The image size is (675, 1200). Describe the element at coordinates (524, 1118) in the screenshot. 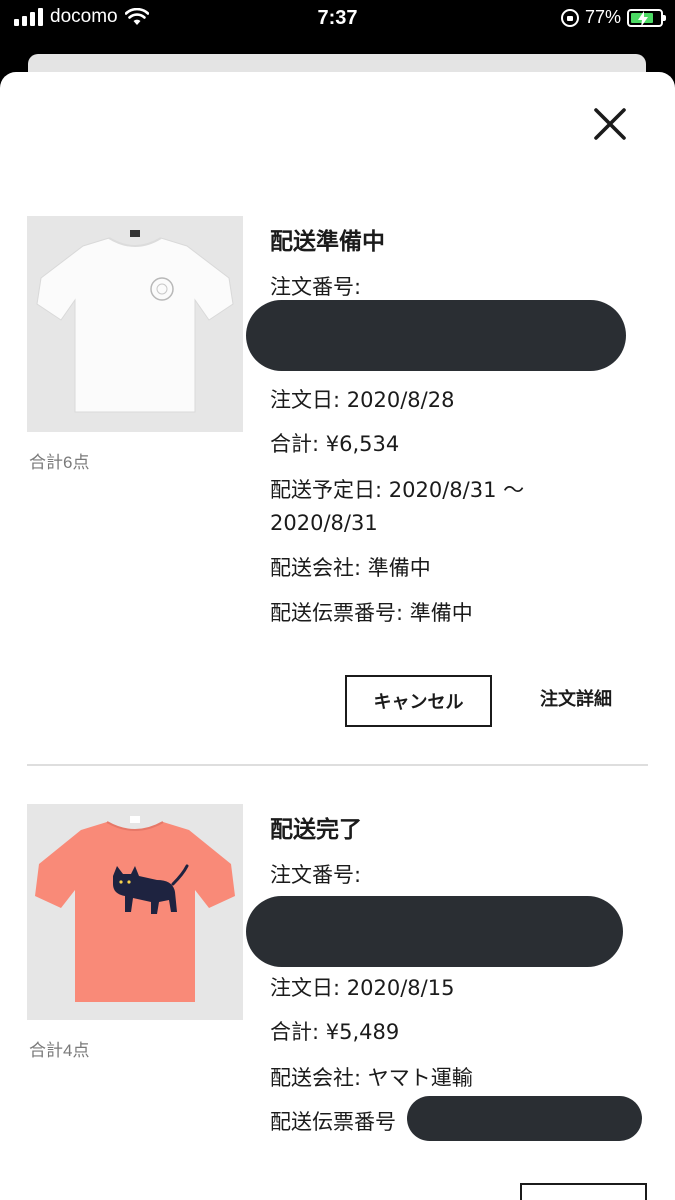

I see `redacted-tracking-number` at that location.